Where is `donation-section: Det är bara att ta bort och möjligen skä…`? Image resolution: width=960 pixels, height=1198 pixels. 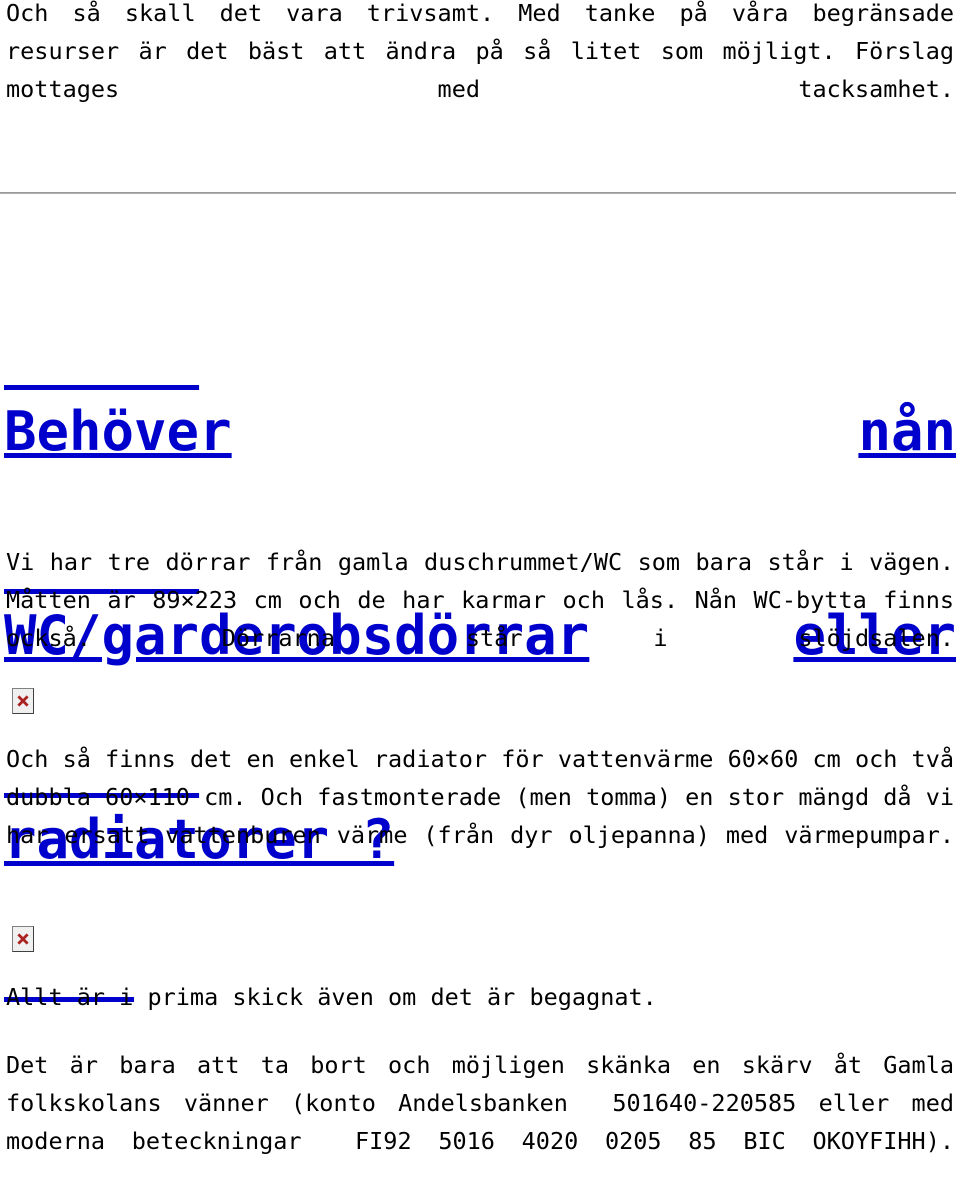
donation-section: Det är bara att ta bort och möjligen skä… is located at coordinates (480, 1122).